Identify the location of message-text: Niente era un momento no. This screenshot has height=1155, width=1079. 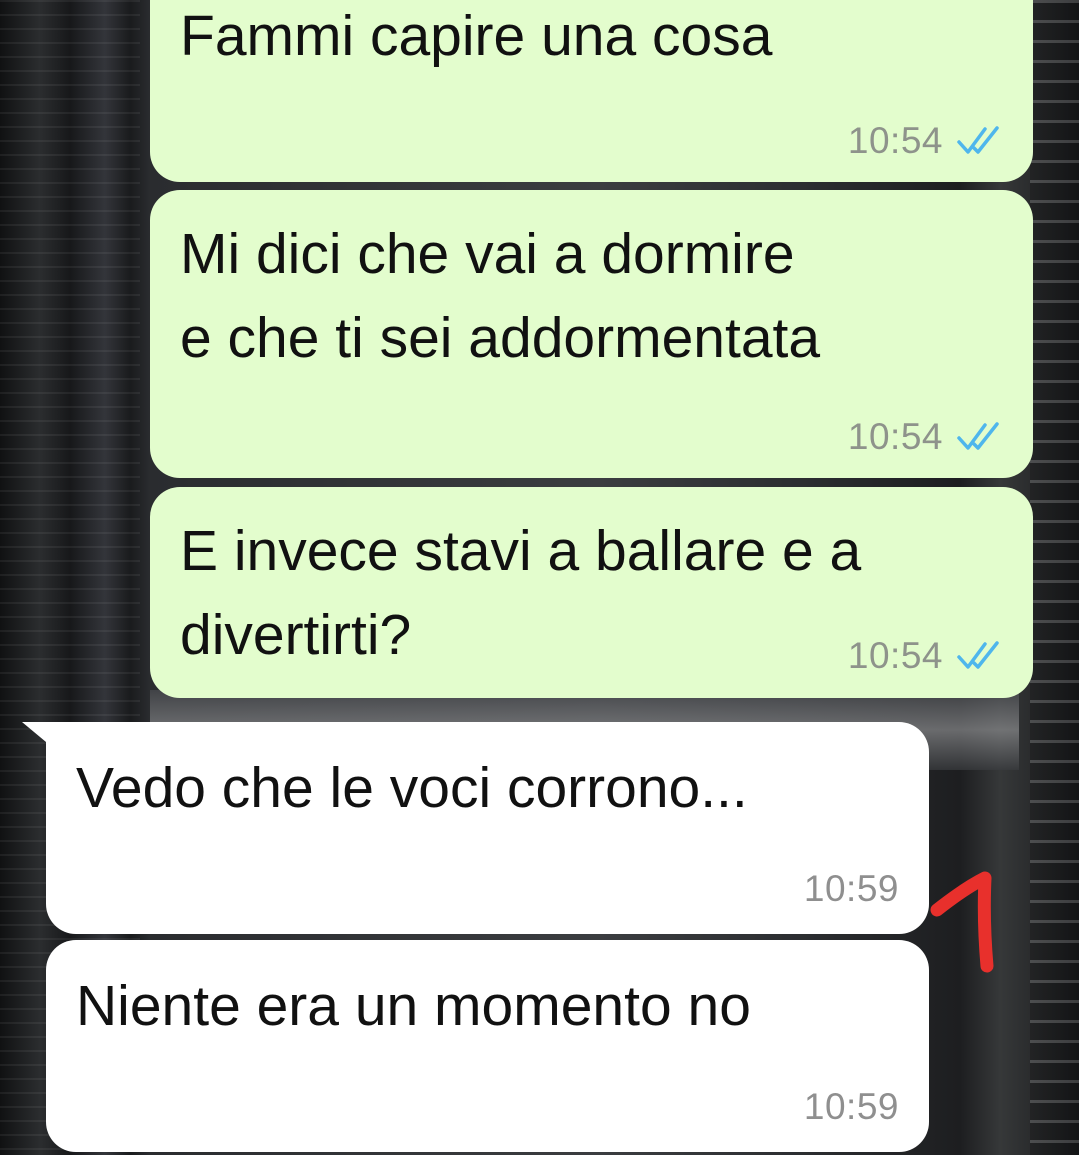
(413, 1006).